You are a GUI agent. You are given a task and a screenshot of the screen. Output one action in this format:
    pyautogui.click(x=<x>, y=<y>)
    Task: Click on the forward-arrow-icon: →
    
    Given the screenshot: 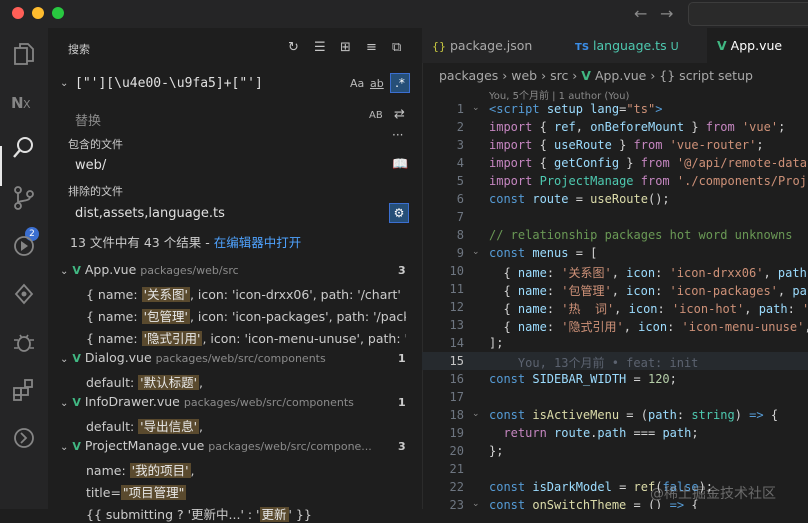 What is the action you would take?
    pyautogui.click(x=666, y=13)
    